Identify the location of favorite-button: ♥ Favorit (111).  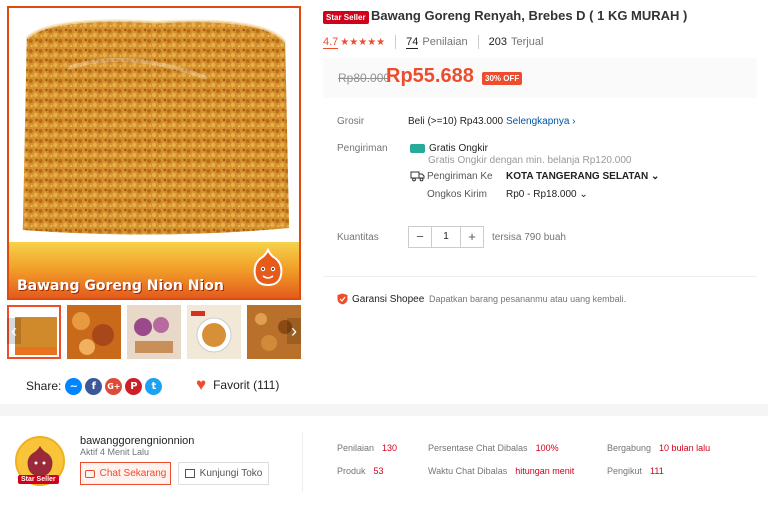
(238, 384).